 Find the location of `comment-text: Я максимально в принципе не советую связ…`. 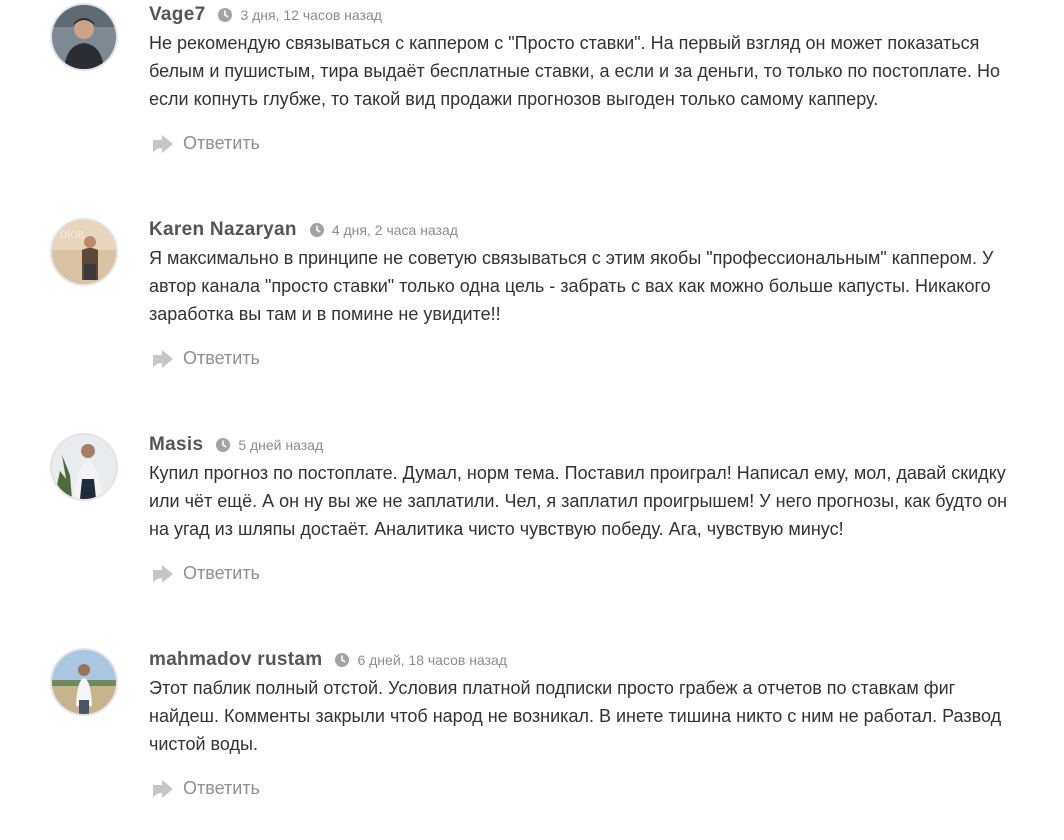

comment-text: Я максимально в принципе не советую связ… is located at coordinates (571, 286).